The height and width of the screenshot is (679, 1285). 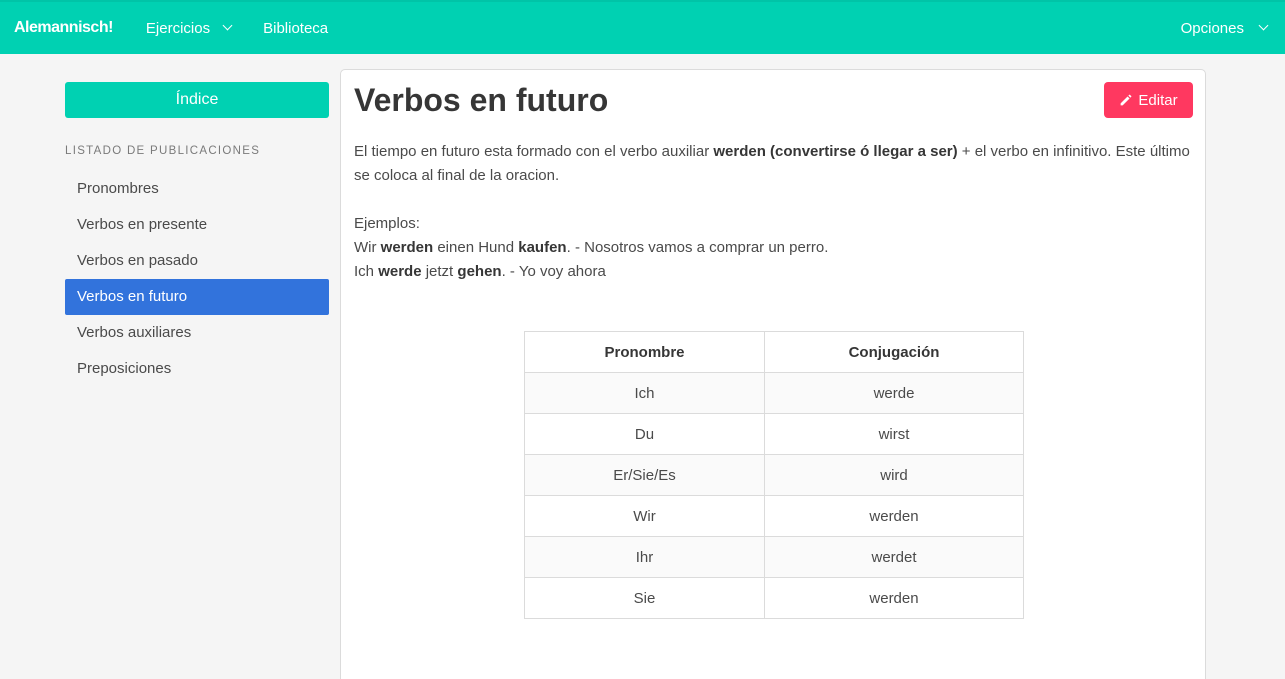 What do you see at coordinates (481, 100) in the screenshot?
I see `page-title: Verbos en futuro` at bounding box center [481, 100].